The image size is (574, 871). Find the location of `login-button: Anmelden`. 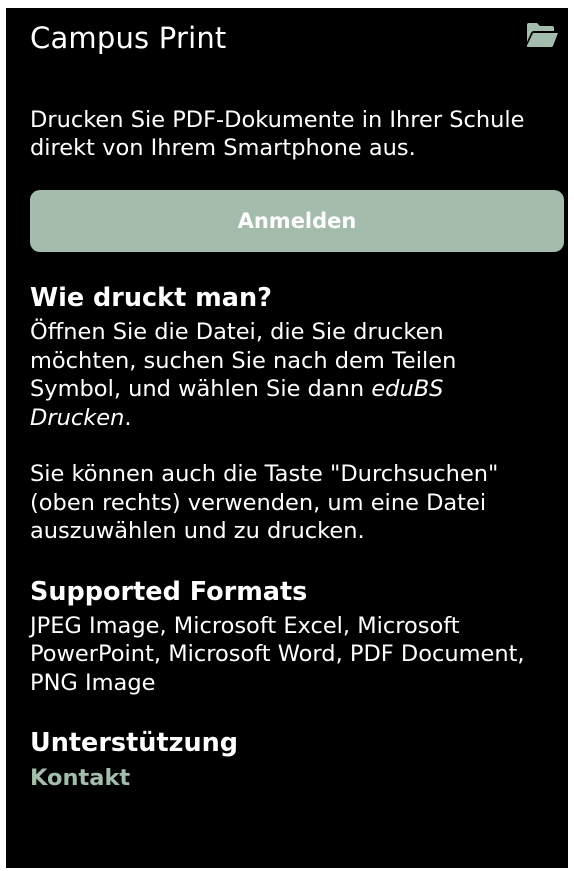

login-button: Anmelden is located at coordinates (297, 221).